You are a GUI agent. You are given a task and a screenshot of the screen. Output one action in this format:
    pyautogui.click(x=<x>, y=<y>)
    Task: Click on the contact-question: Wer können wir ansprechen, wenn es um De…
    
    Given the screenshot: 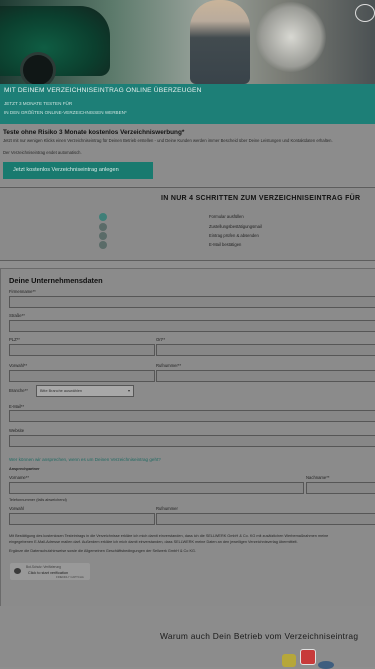 What is the action you would take?
    pyautogui.click(x=85, y=459)
    